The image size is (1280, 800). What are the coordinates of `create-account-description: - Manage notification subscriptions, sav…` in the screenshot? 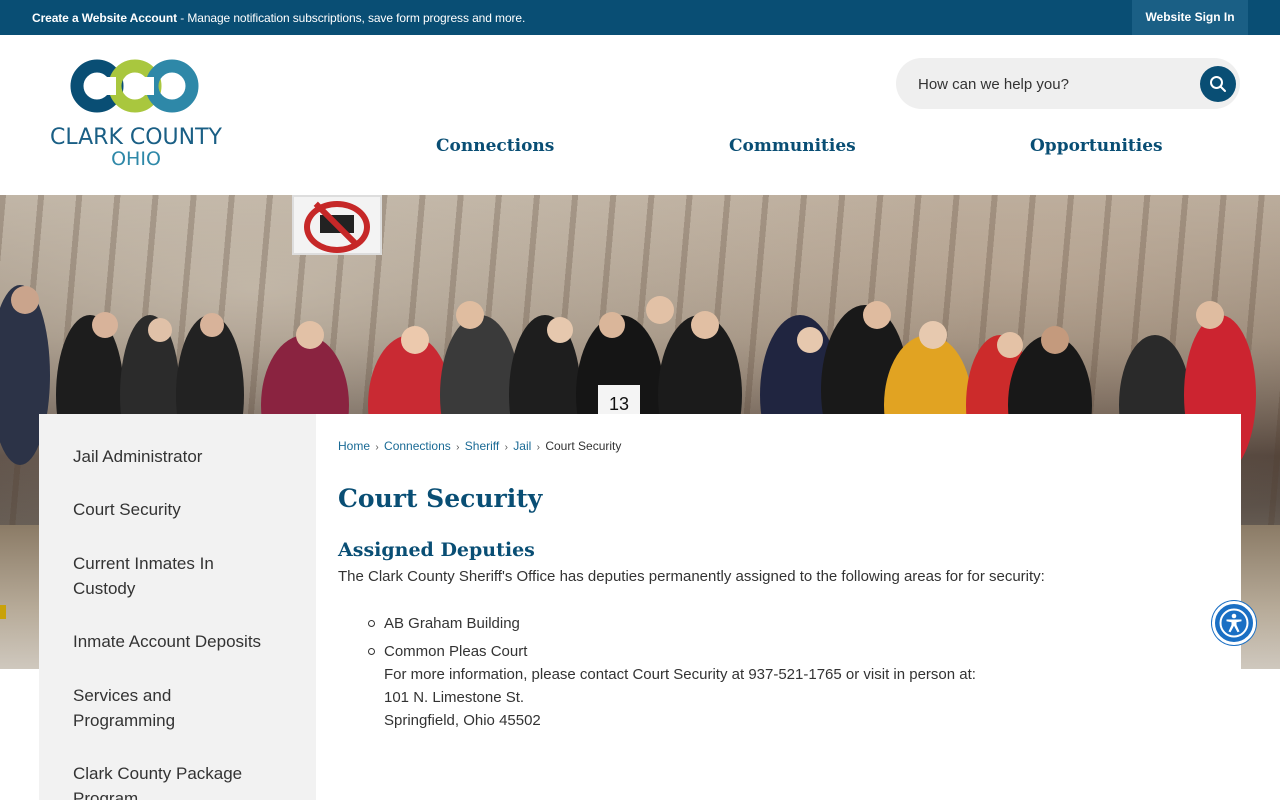 It's located at (351, 18).